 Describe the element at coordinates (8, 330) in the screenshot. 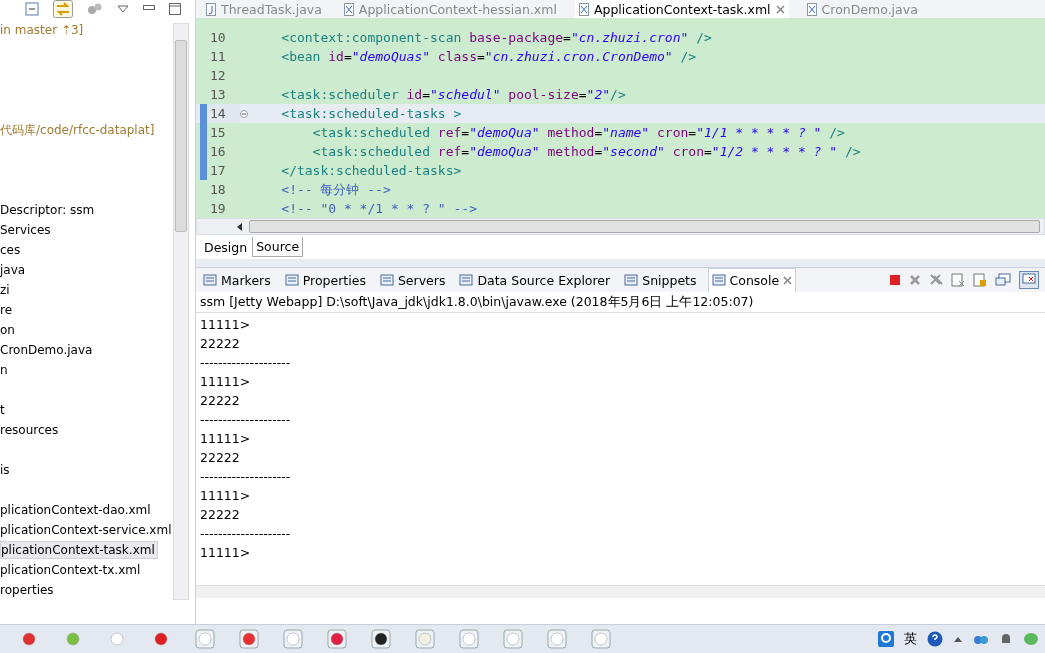

I see `tree-item: on` at that location.